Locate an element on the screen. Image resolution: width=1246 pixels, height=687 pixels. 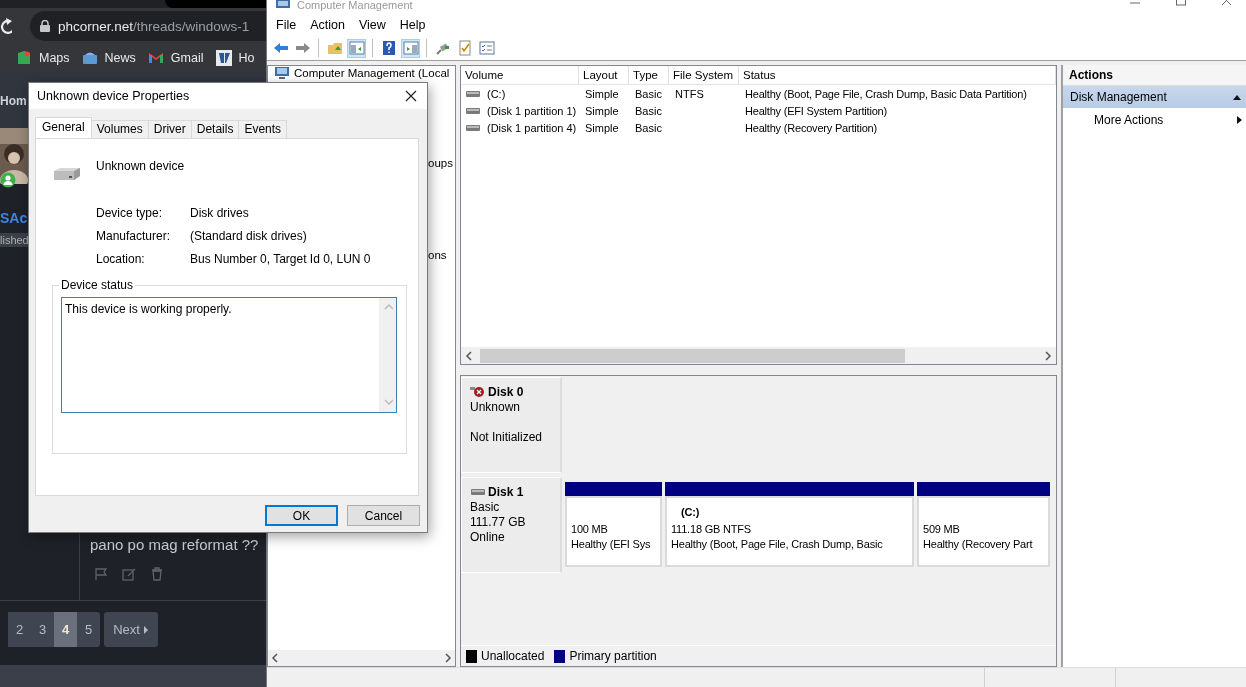
disk-name: Disk 0 is located at coordinates (506, 392).